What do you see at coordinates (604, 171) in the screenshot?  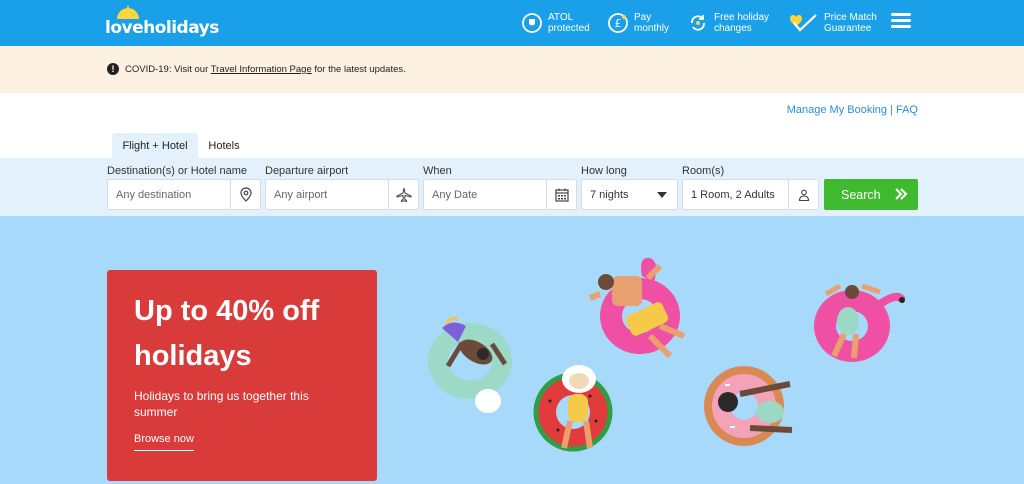 I see `how-long-label: How long` at bounding box center [604, 171].